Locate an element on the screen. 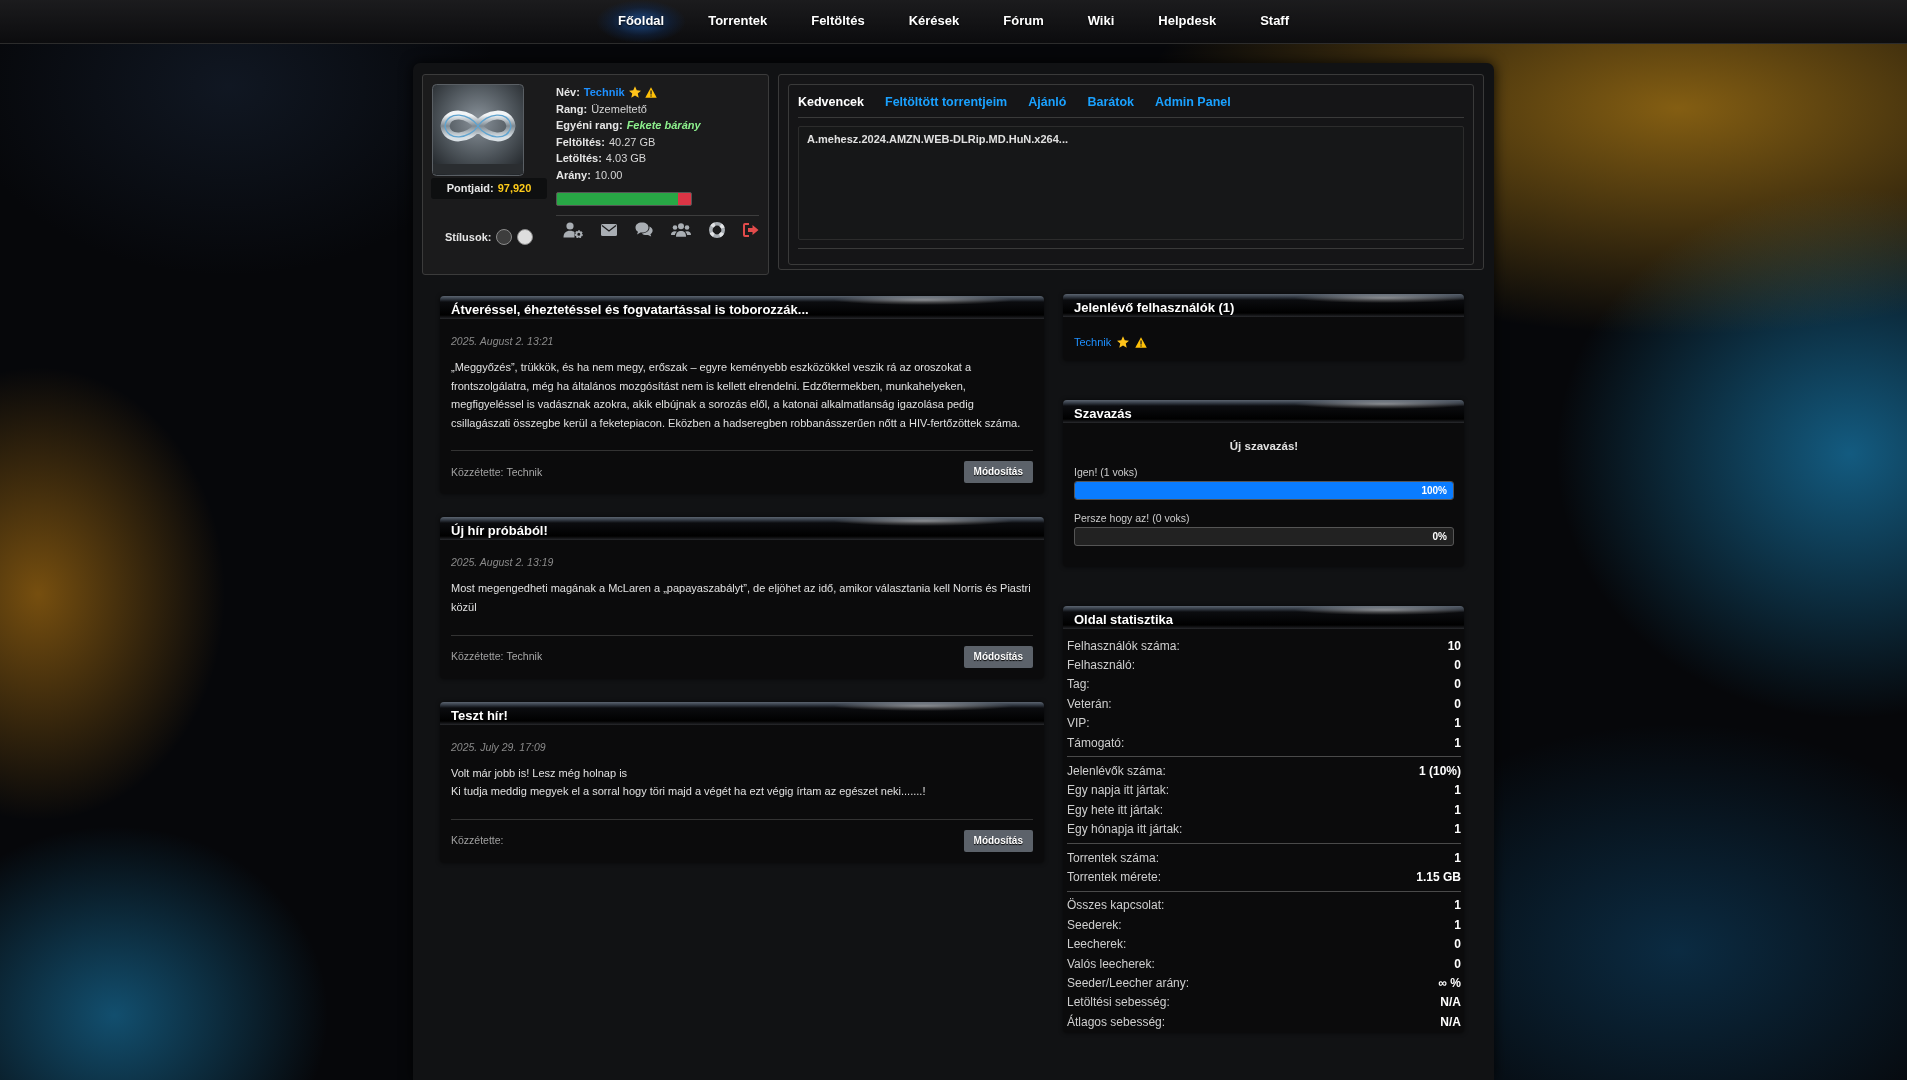 This screenshot has width=1907, height=1080. user-settings-icon is located at coordinates (573, 229).